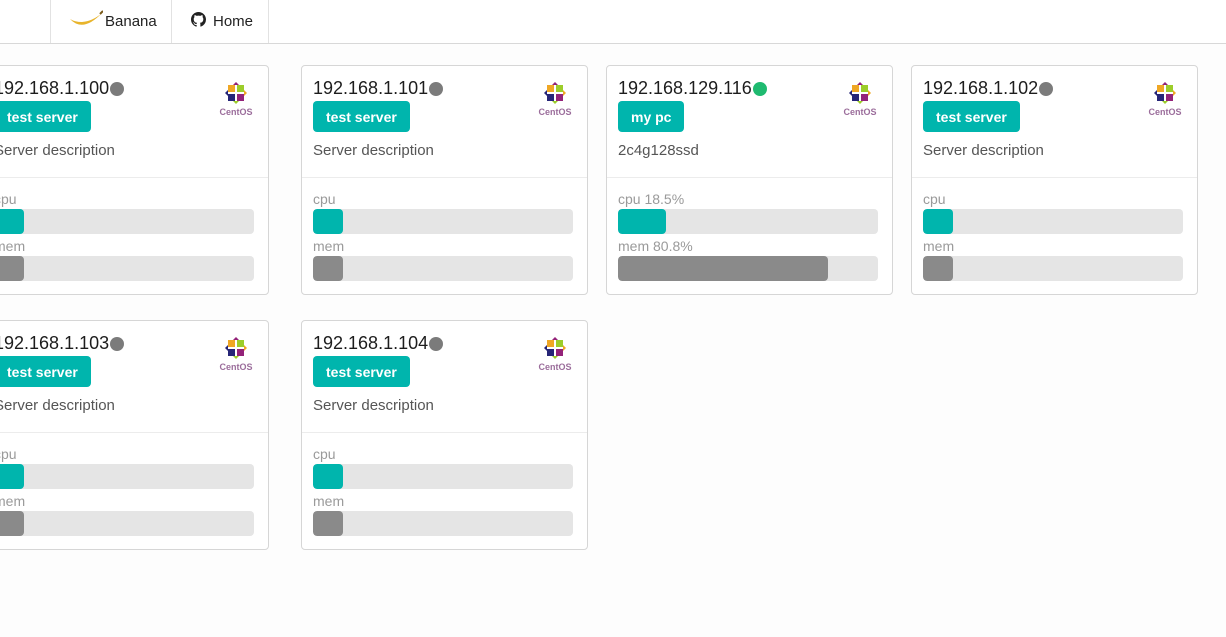  What do you see at coordinates (371, 88) in the screenshot?
I see `server-ip-text: 192.168.1.101` at bounding box center [371, 88].